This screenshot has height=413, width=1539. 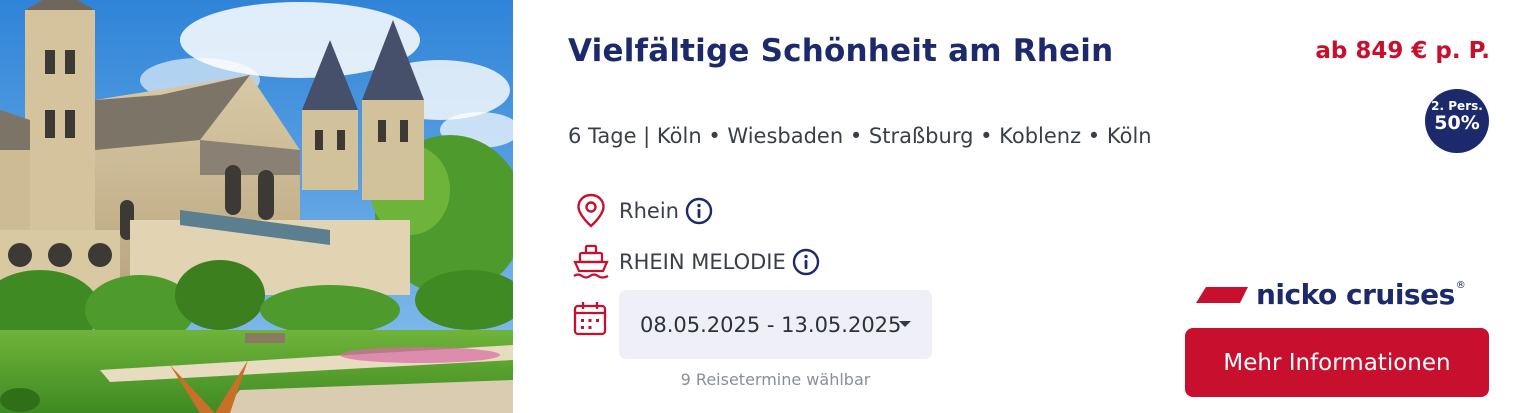 I want to click on discount-badge: 2. Pers. 50%, so click(x=1457, y=121).